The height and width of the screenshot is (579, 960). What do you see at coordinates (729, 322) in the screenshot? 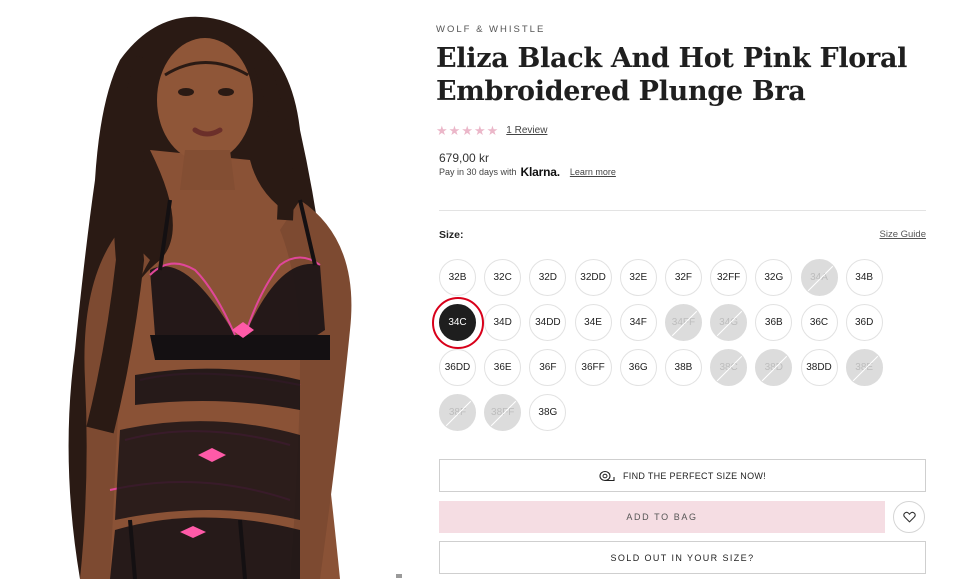
I see `size-option-34g: 34G` at bounding box center [729, 322].